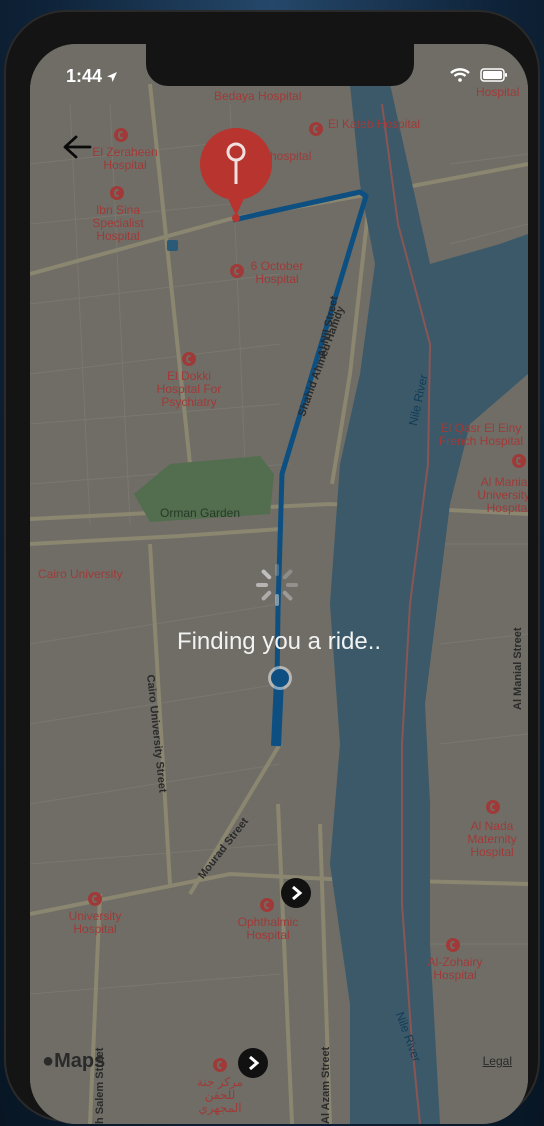 Image resolution: width=544 pixels, height=1126 pixels. Describe the element at coordinates (200, 513) in the screenshot. I see `park-orman: Orman Garden` at that location.